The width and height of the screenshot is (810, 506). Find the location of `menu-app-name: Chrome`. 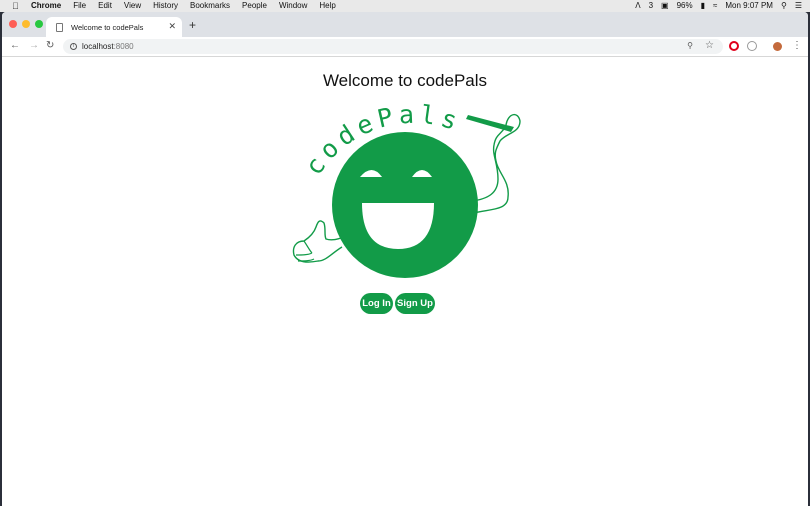

menu-app-name: Chrome is located at coordinates (46, 6).